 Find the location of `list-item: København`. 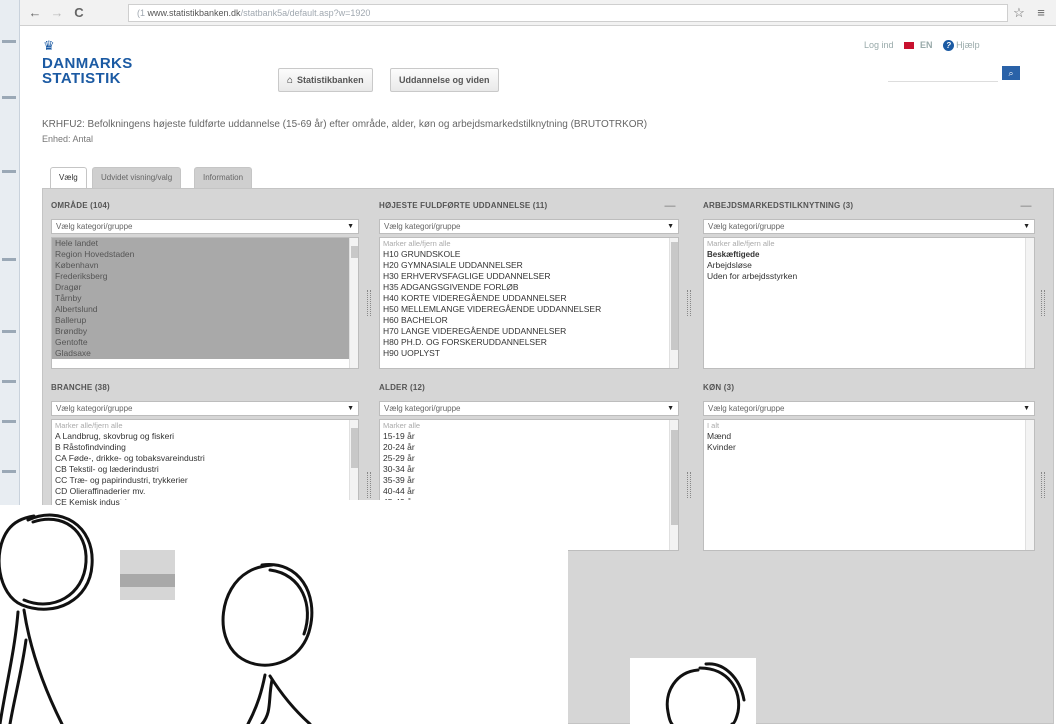

list-item: København is located at coordinates (205, 265).